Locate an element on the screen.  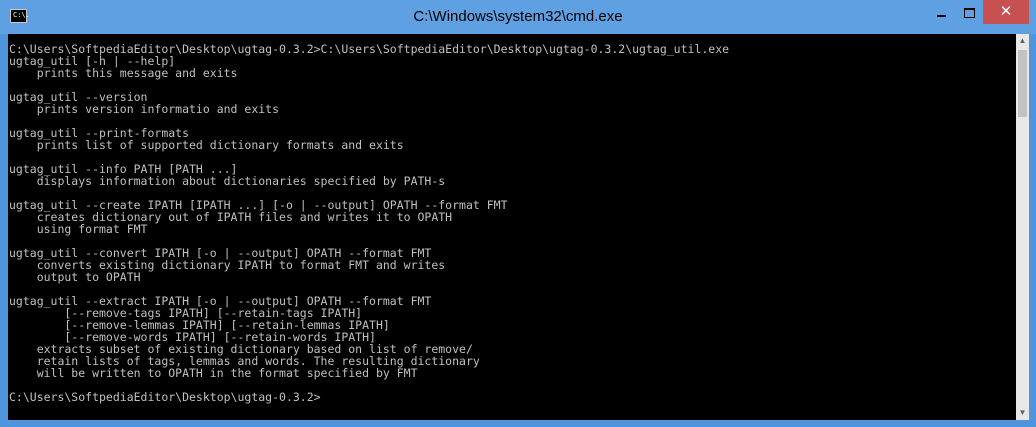
window-title: C:\Windows\system32\cmd.exe is located at coordinates (518, 16).